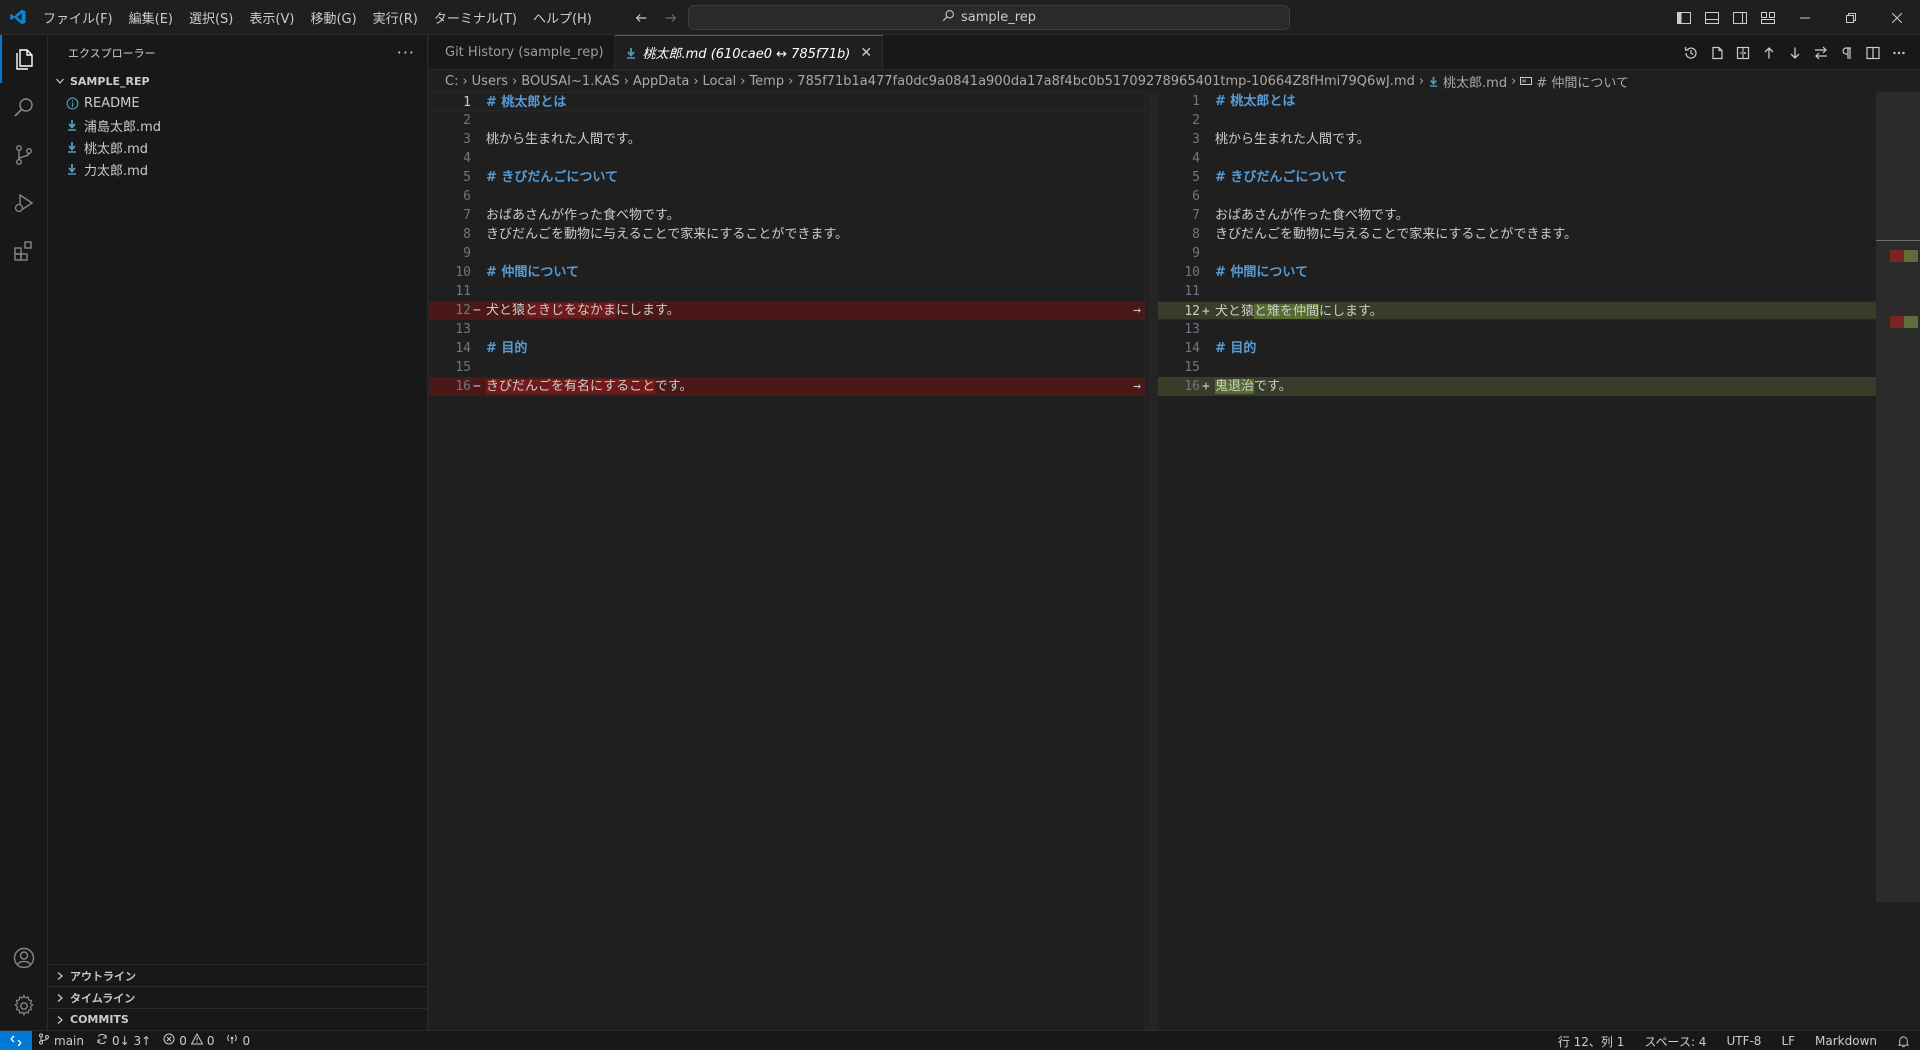 This screenshot has height=1050, width=1920. I want to click on section-outline: アウトライン, so click(237, 975).